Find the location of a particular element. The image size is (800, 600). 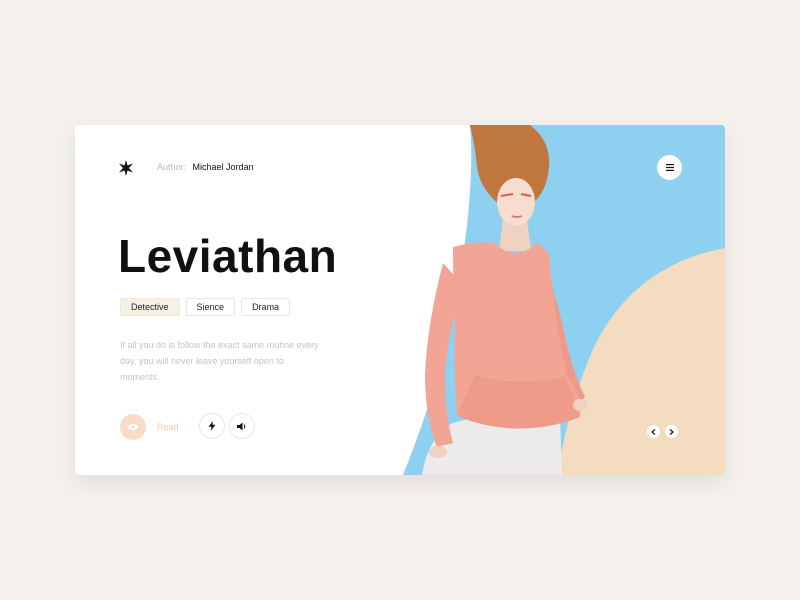

chevron-right-icon is located at coordinates (671, 431).